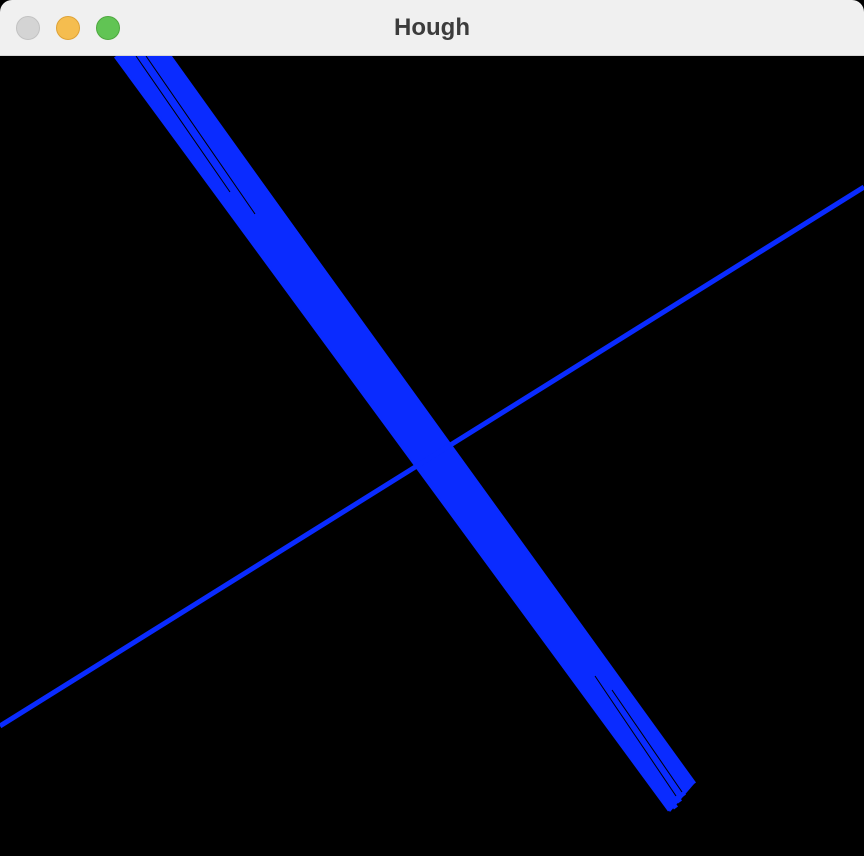  I want to click on window-title: Hough, so click(432, 27).